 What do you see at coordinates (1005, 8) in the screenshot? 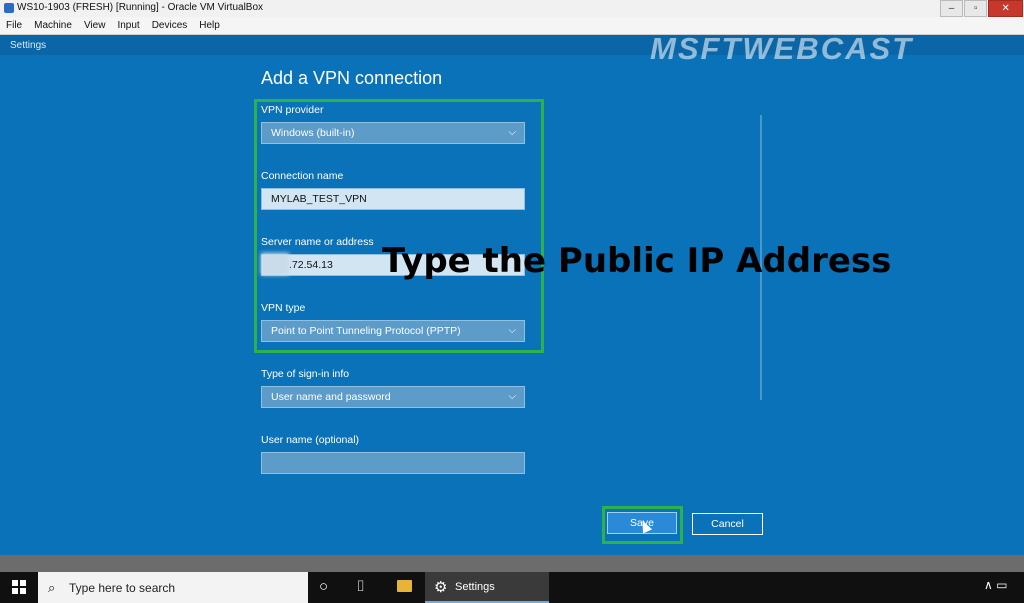
I see `close-button: ✕` at bounding box center [1005, 8].